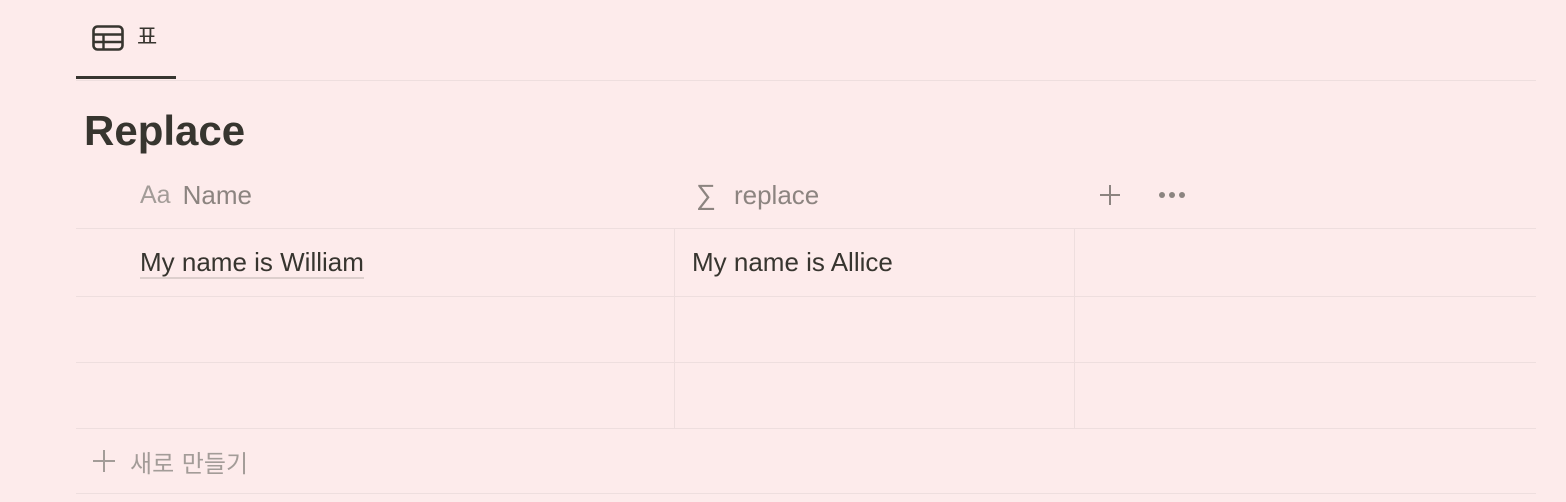  What do you see at coordinates (776, 194) in the screenshot?
I see `column-header-label: replace` at bounding box center [776, 194].